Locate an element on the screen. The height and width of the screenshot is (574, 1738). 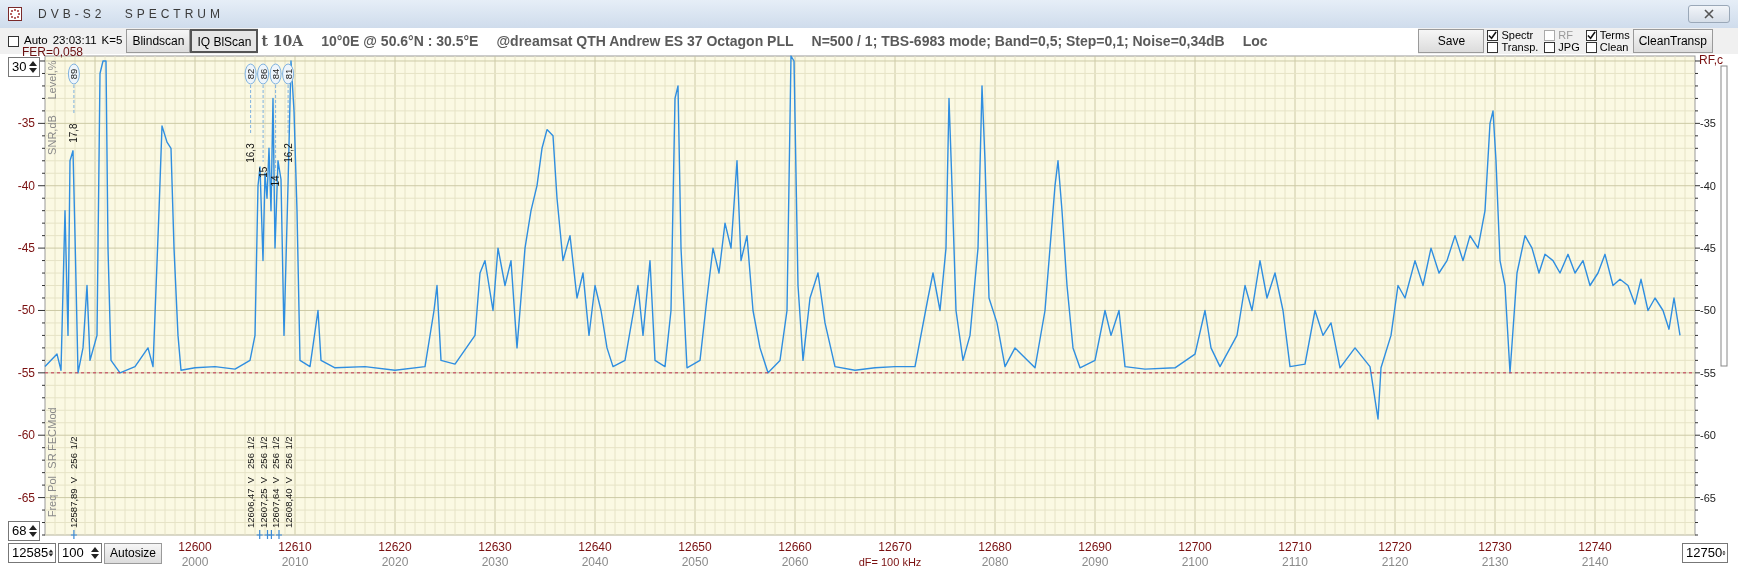
x-axis-label: 12610 is located at coordinates (295, 547).